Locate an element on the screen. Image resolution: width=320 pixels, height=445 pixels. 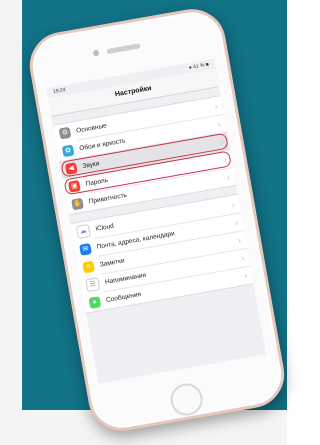
gear-icon: ⚙ is located at coordinates (65, 133).